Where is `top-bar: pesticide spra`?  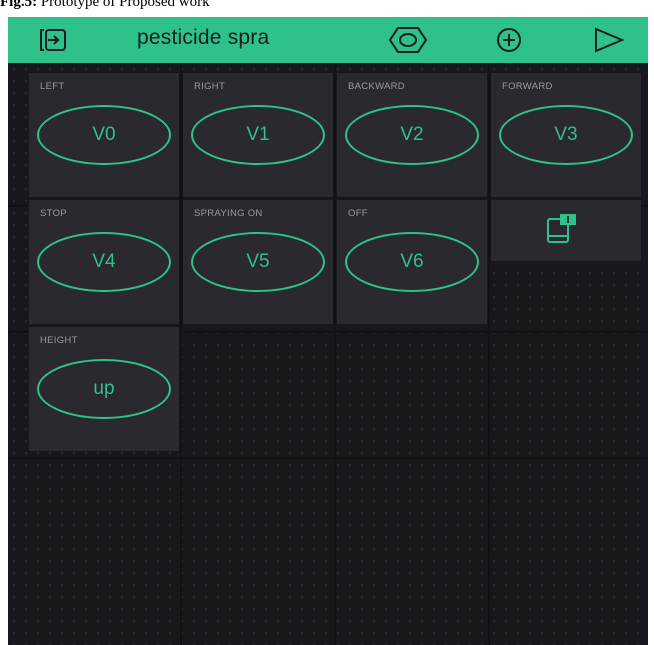 top-bar: pesticide spra is located at coordinates (328, 40).